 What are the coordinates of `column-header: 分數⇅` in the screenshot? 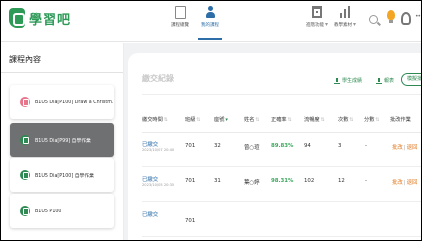 It's located at (372, 119).